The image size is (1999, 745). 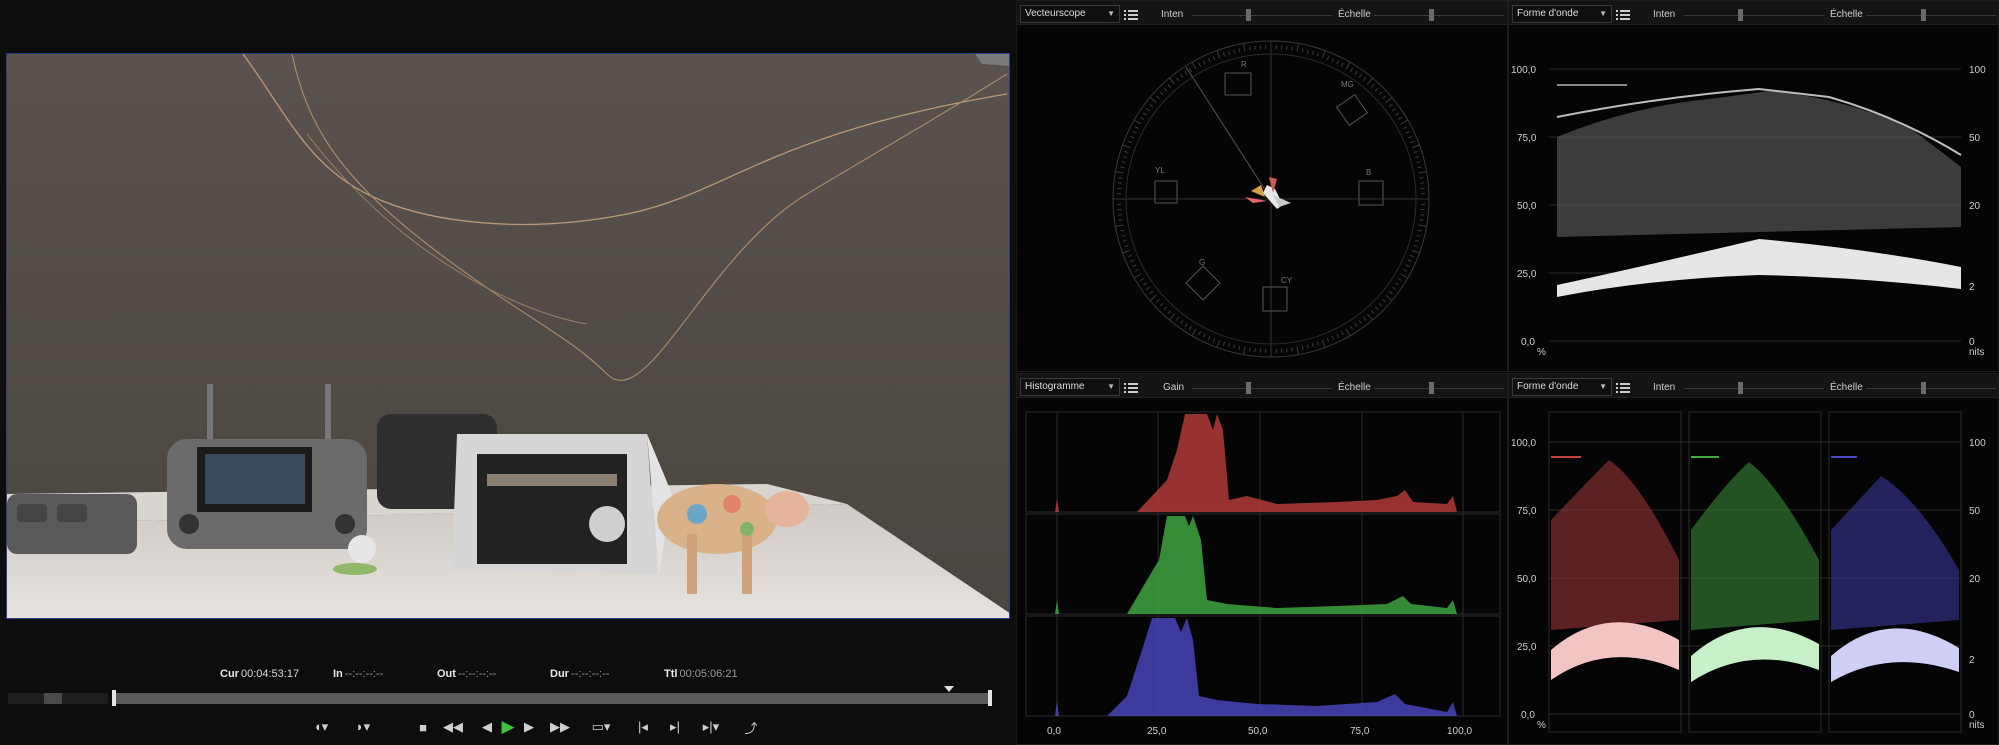 What do you see at coordinates (529, 727) in the screenshot?
I see `step-forward-button: ▶` at bounding box center [529, 727].